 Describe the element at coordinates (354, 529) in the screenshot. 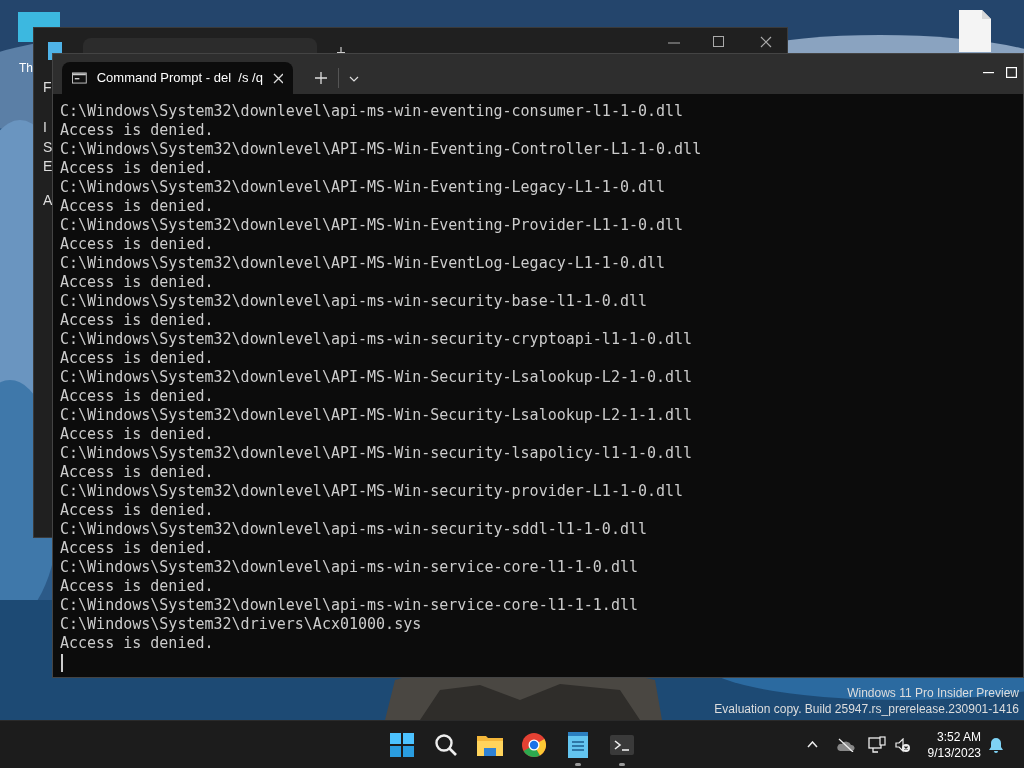

I see `console-line: C:\Windows\System32\downlevel\api-ms-win-security-sddl-l1-1-0.dll` at that location.